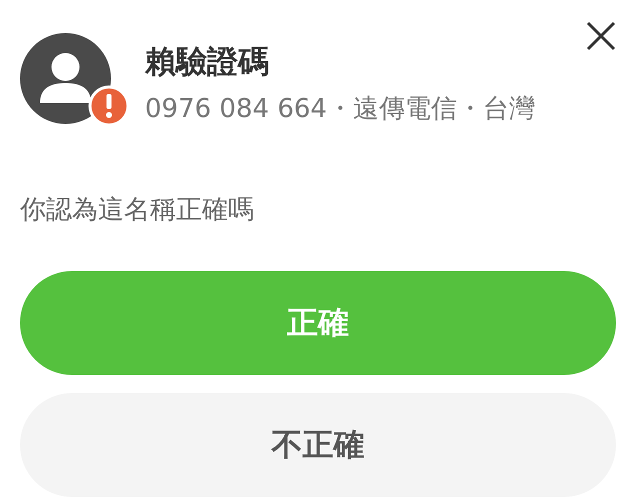 This screenshot has height=504, width=640. Describe the element at coordinates (340, 109) in the screenshot. I see `caller-details: 0976 084 664・遠傳電信・台灣` at that location.